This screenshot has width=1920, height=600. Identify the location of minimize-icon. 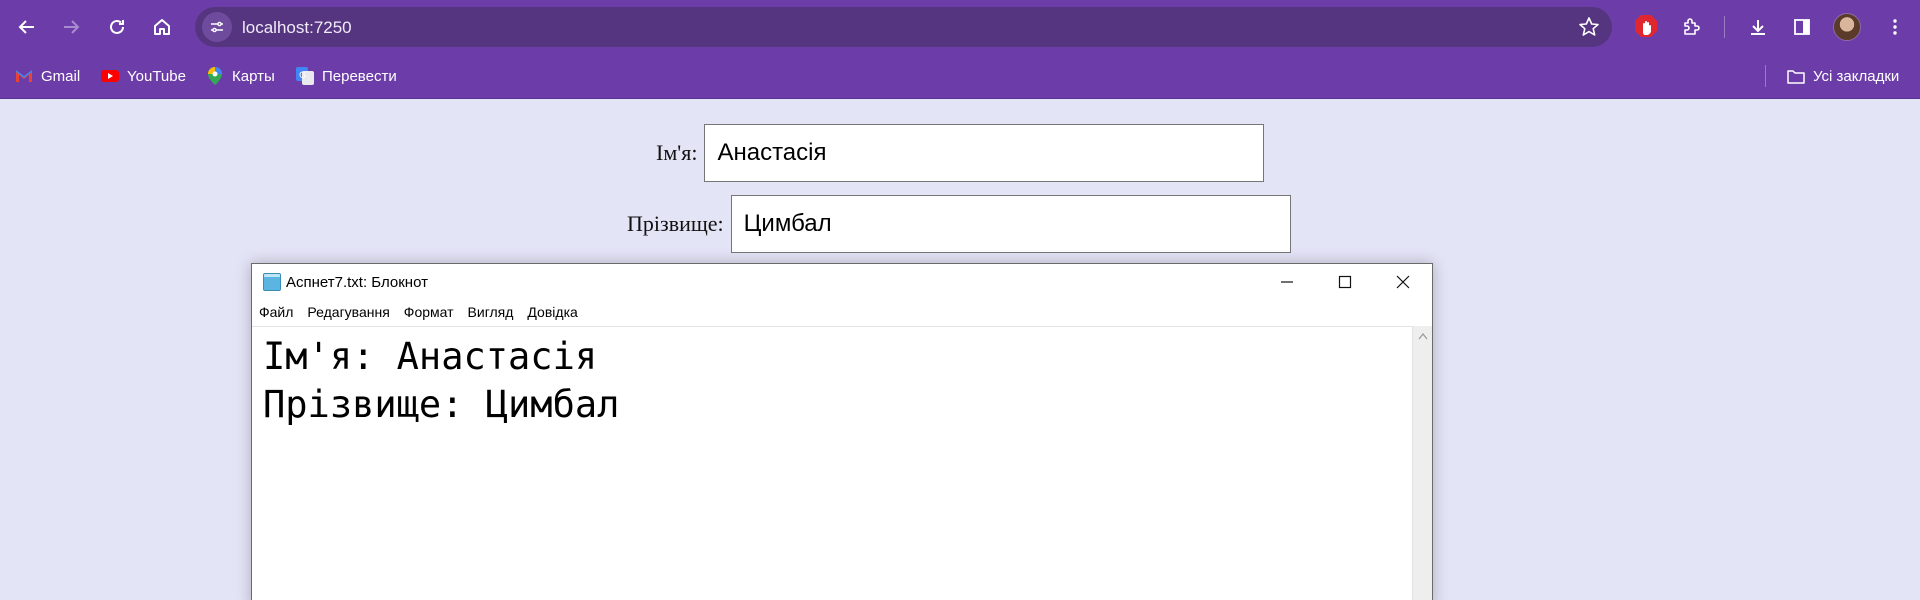
(1287, 282).